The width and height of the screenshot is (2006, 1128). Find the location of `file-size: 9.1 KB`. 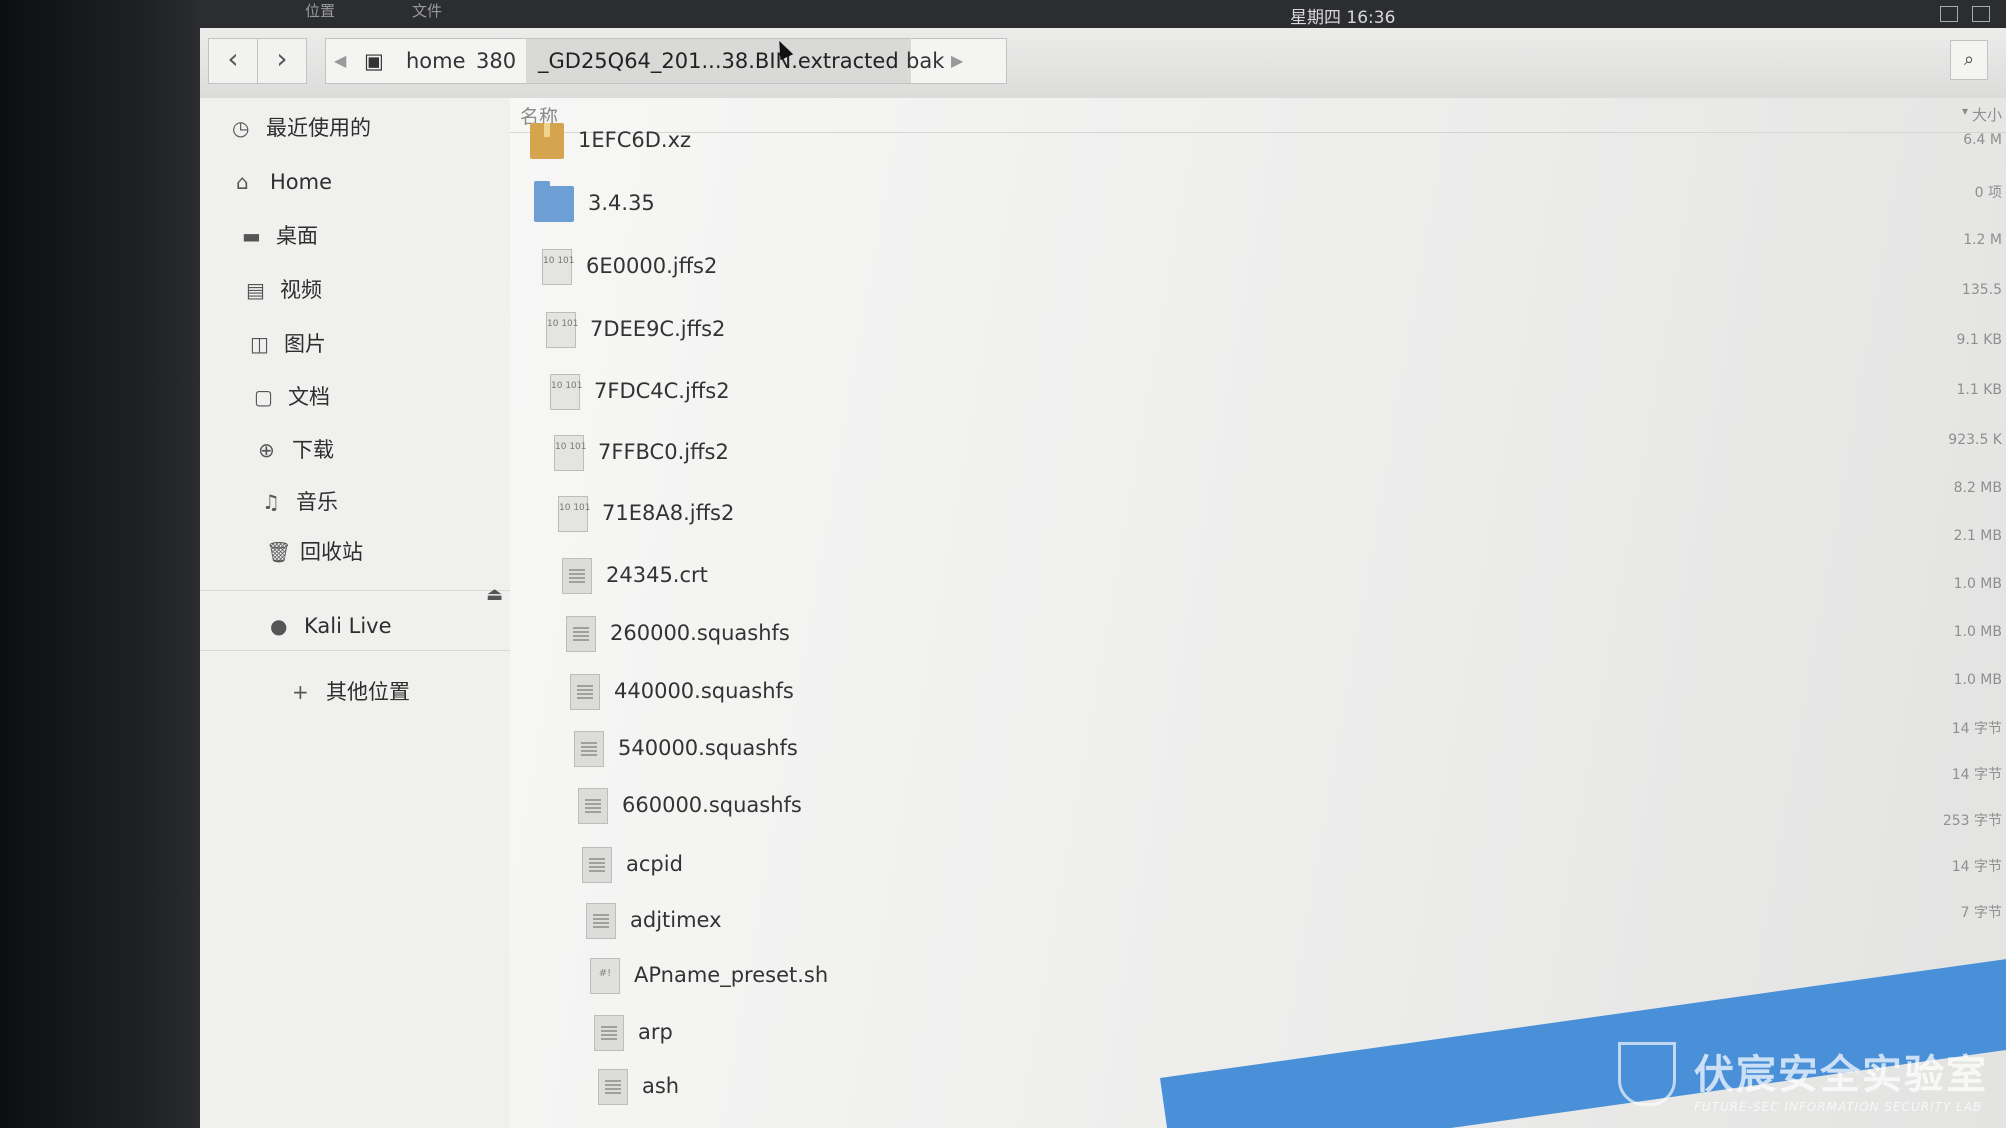

file-size: 9.1 KB is located at coordinates (1979, 340).